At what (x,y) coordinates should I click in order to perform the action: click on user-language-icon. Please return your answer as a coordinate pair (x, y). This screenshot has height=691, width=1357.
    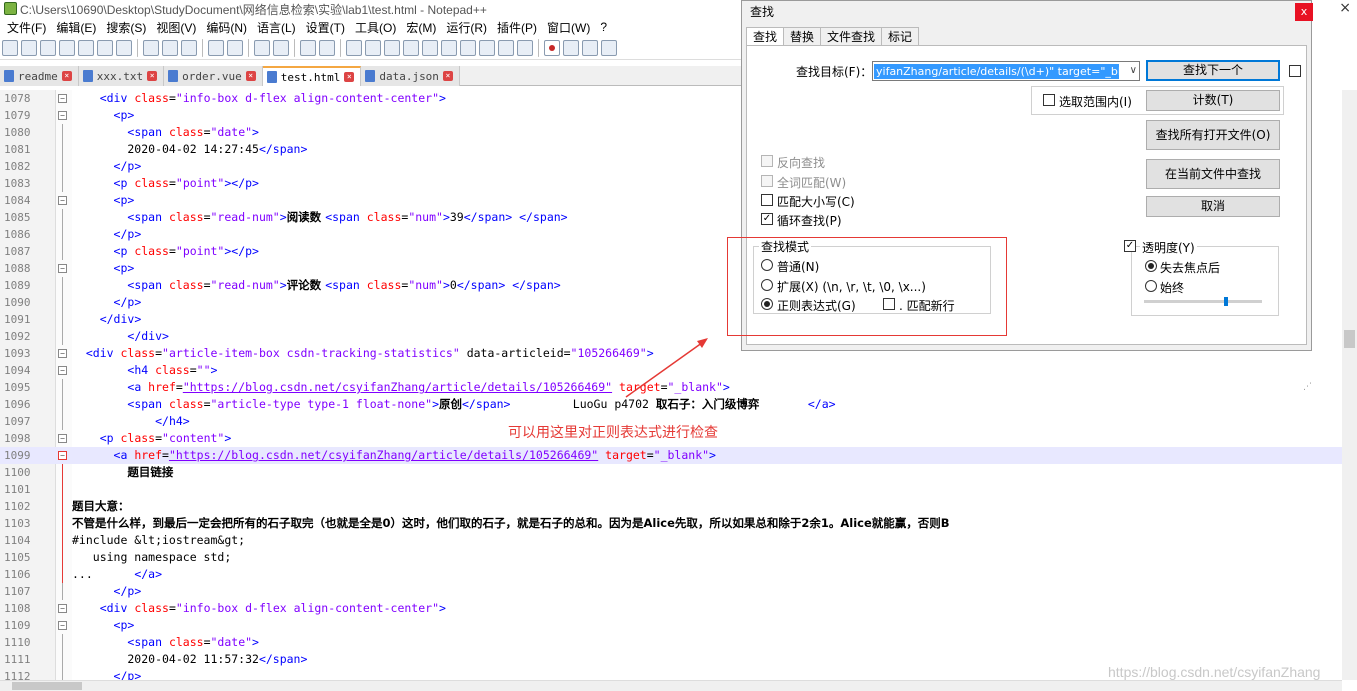
    Looking at the image, I should click on (449, 47).